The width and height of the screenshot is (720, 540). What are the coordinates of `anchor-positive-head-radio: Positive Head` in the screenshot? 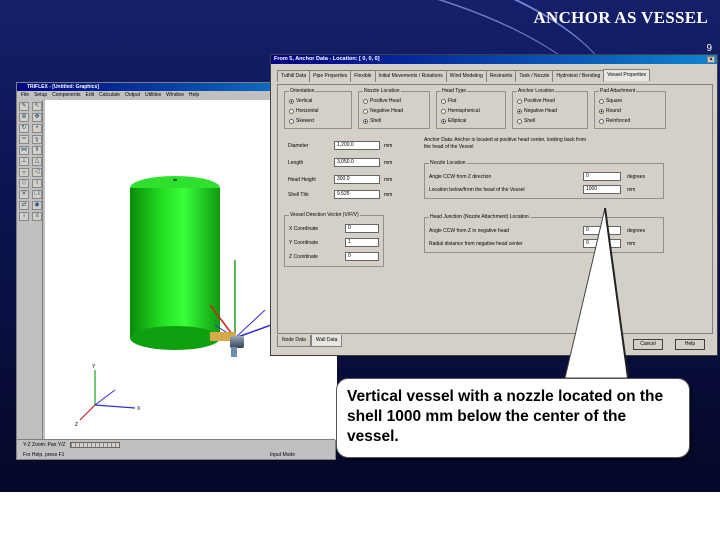 It's located at (536, 101).